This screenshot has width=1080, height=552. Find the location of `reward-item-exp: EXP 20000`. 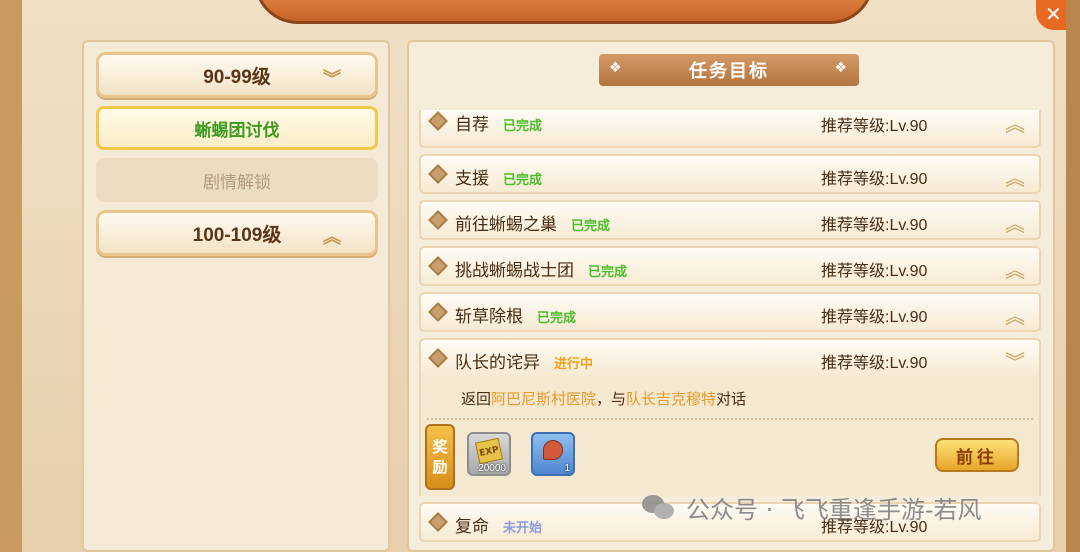

reward-item-exp: EXP 20000 is located at coordinates (489, 454).